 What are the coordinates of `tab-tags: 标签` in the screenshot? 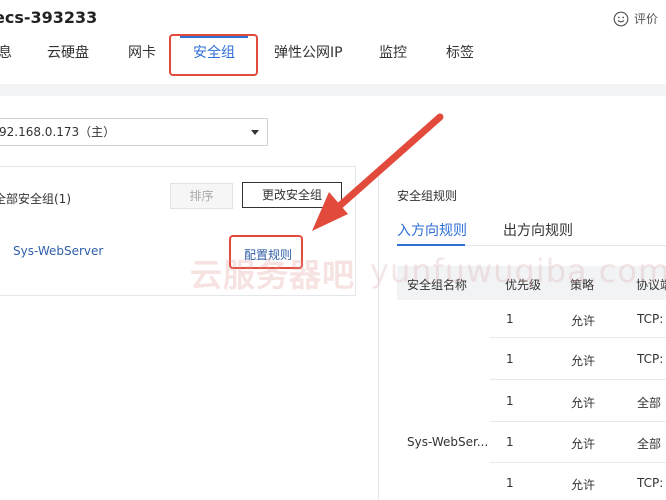 It's located at (460, 54).